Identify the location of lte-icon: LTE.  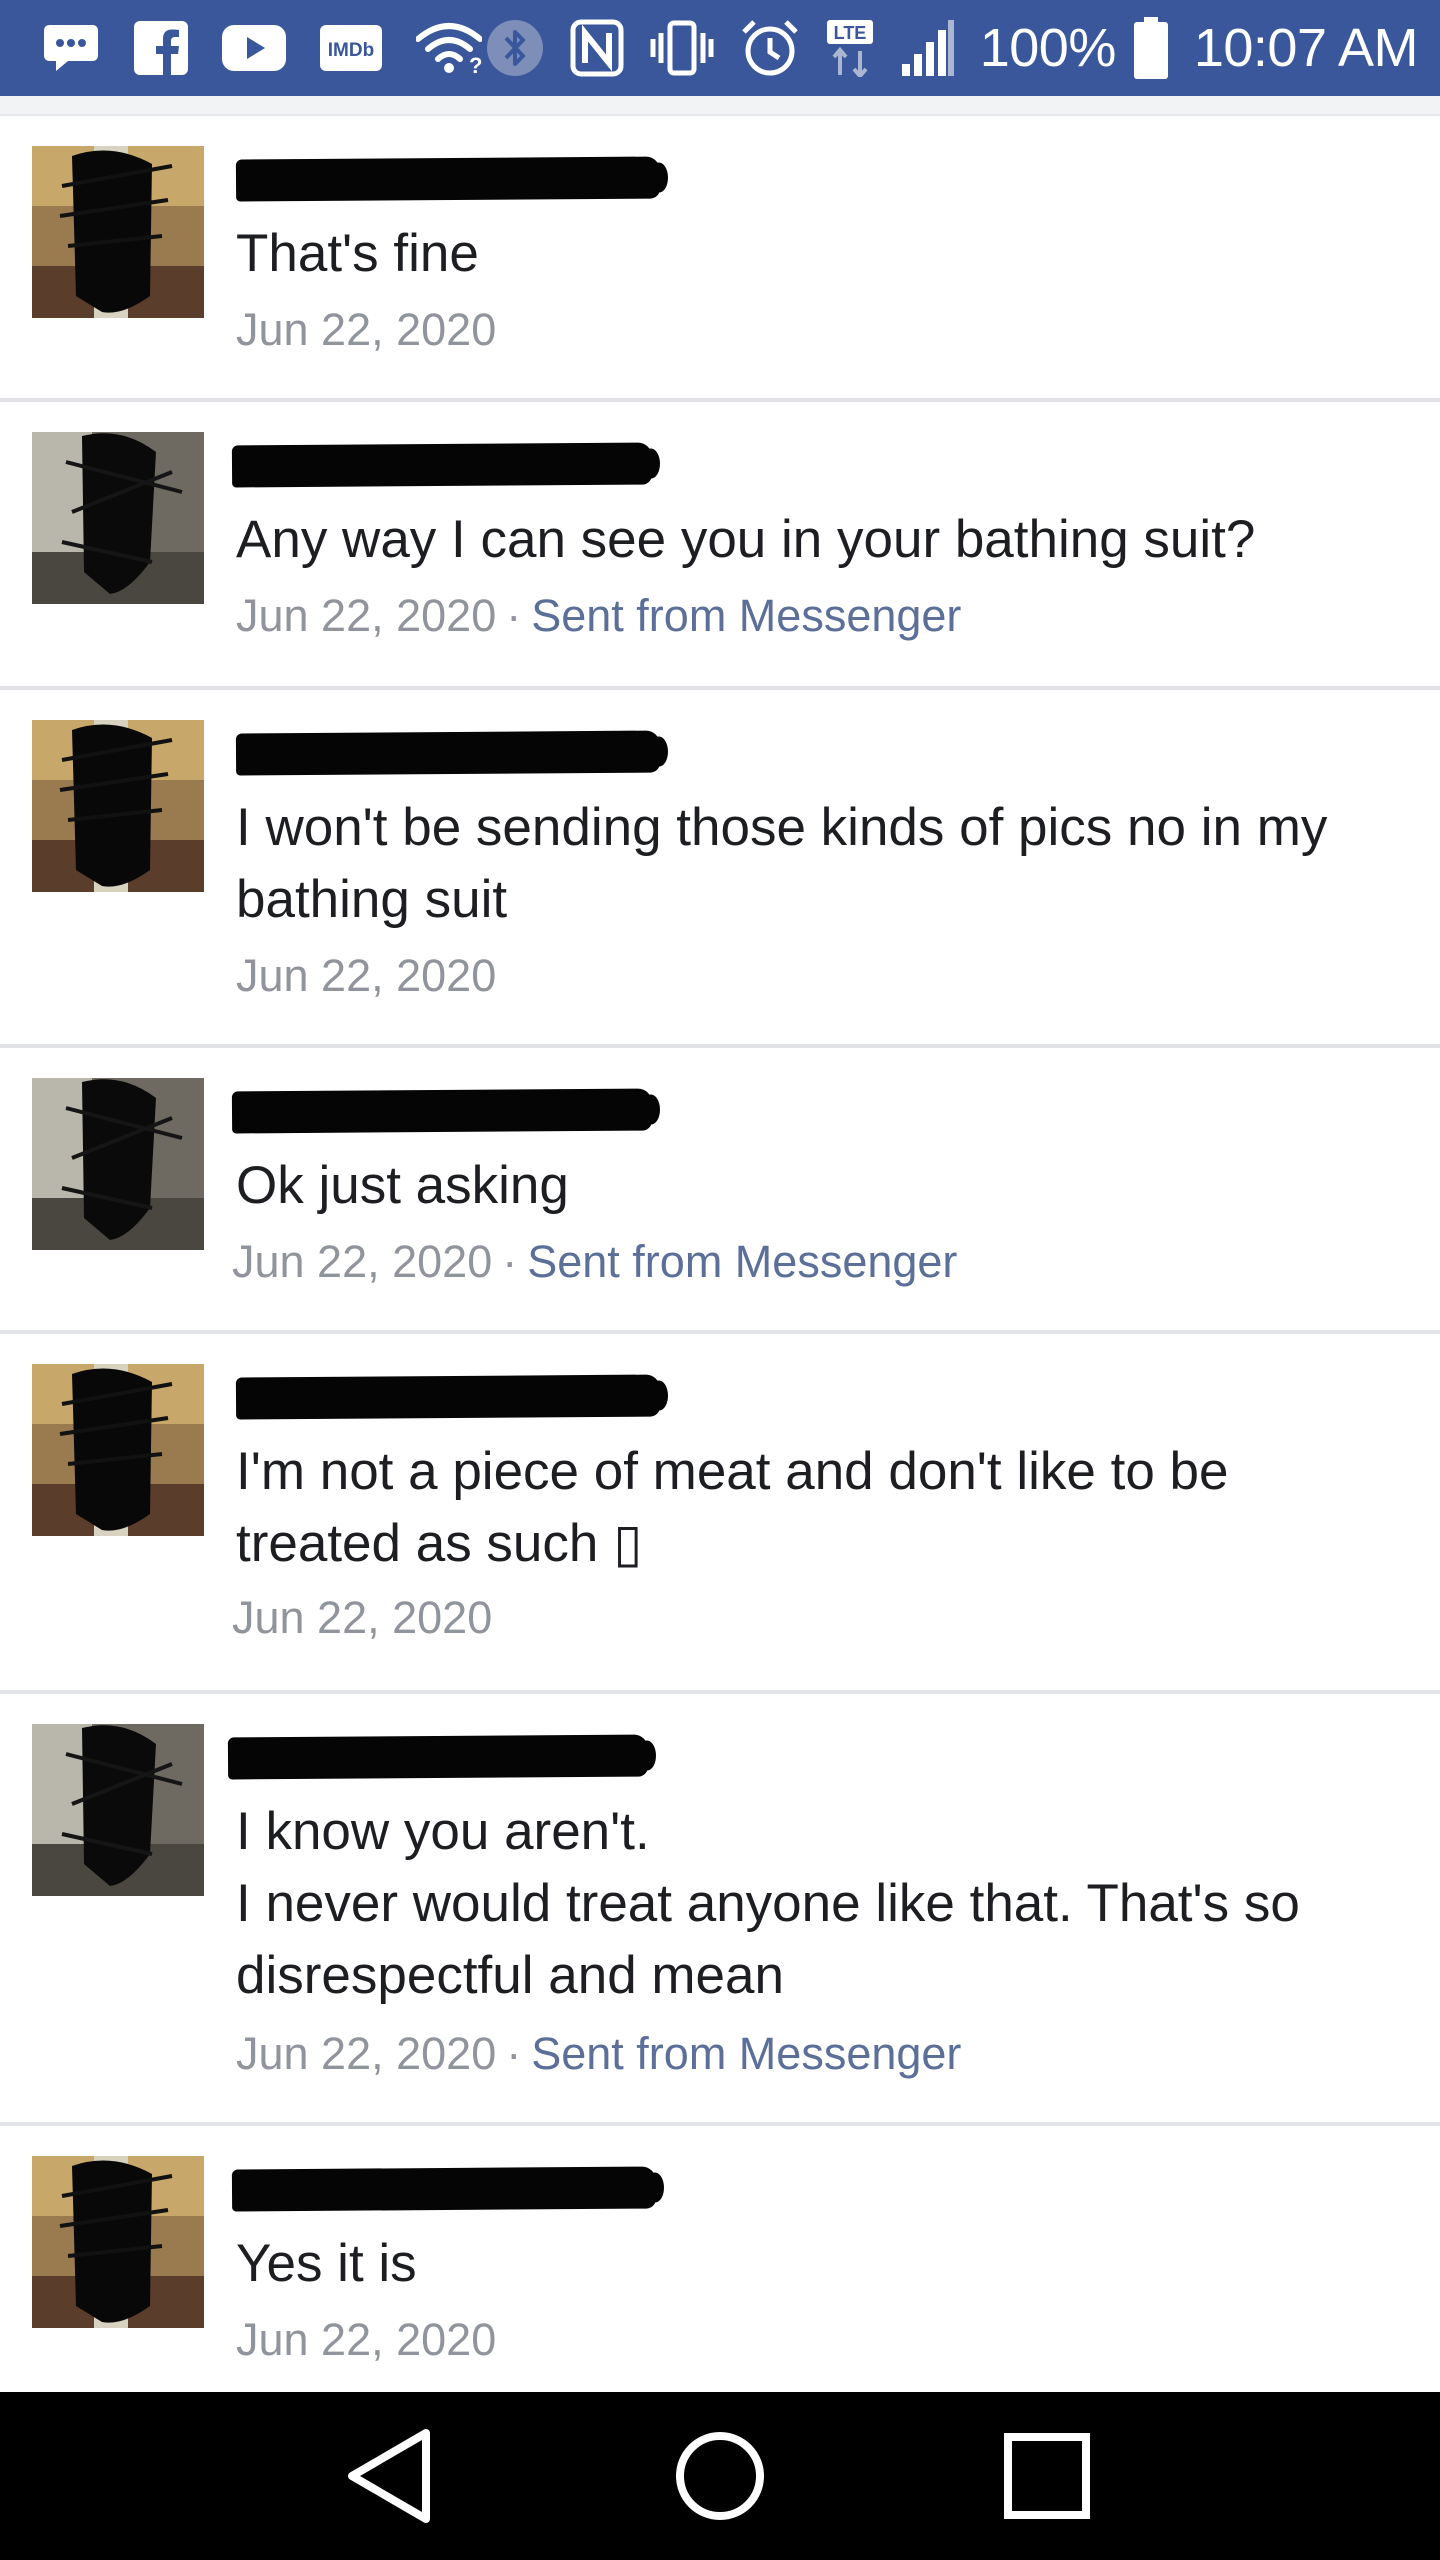
(850, 48).